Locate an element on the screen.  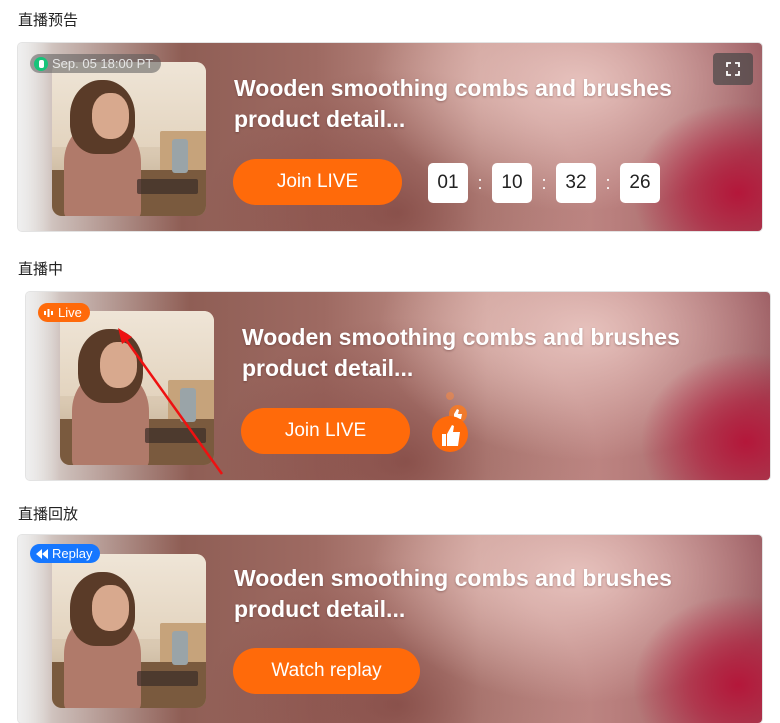
rewind-icon is located at coordinates (42, 553).